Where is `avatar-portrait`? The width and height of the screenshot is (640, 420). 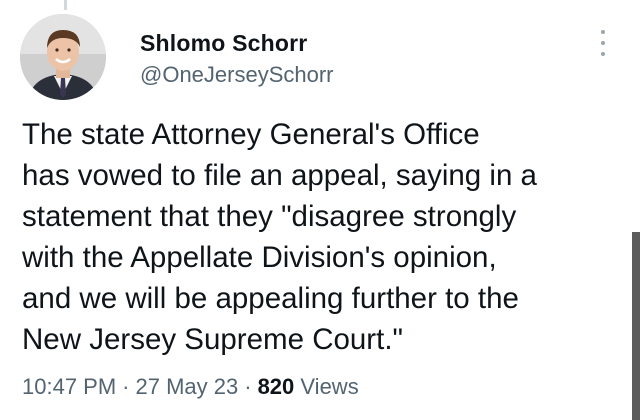
avatar-portrait is located at coordinates (63, 57).